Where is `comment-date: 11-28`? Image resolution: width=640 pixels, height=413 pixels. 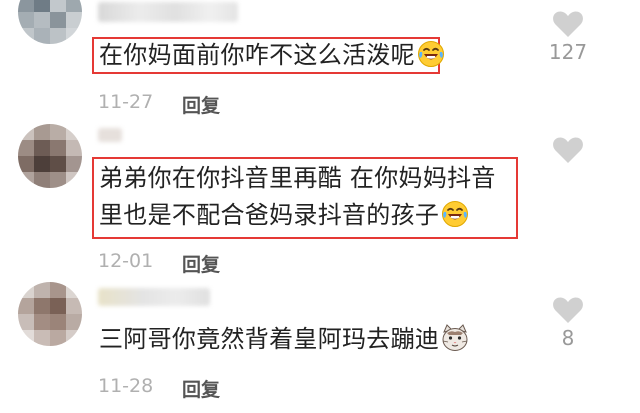
comment-date: 11-28 is located at coordinates (126, 386).